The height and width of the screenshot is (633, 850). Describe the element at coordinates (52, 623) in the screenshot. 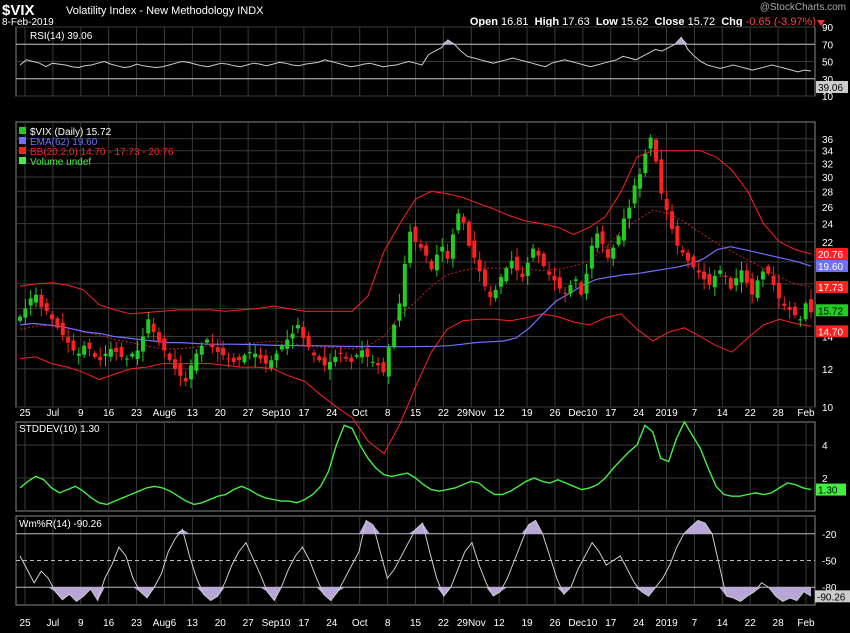

I see `wmr-x-tick-label: Jul` at that location.